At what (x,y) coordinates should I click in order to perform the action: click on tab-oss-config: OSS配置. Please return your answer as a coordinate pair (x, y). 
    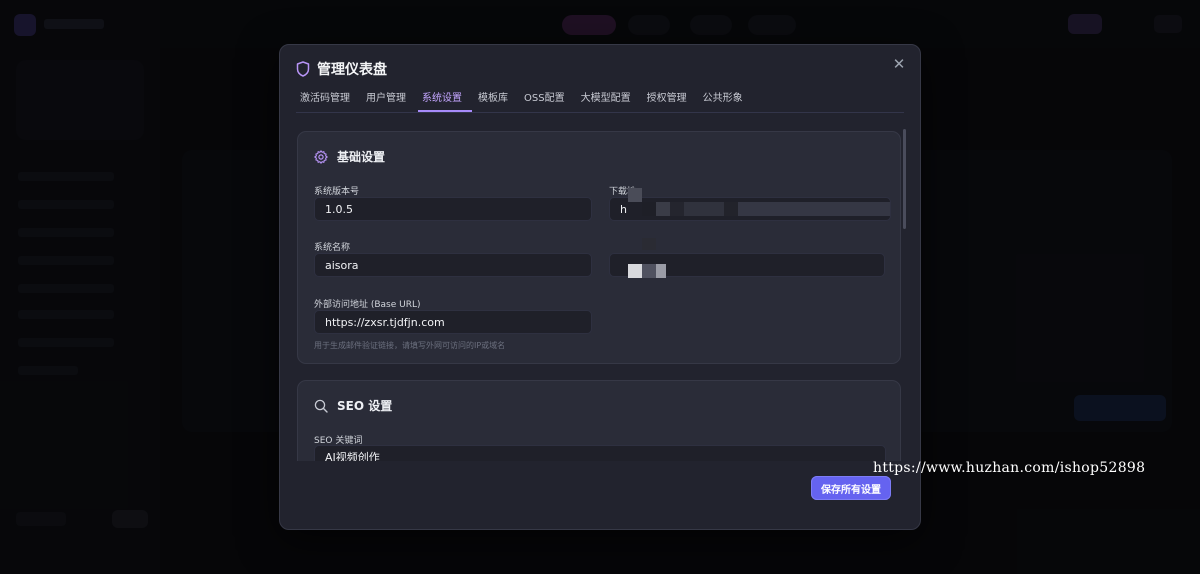
    Looking at the image, I should click on (547, 101).